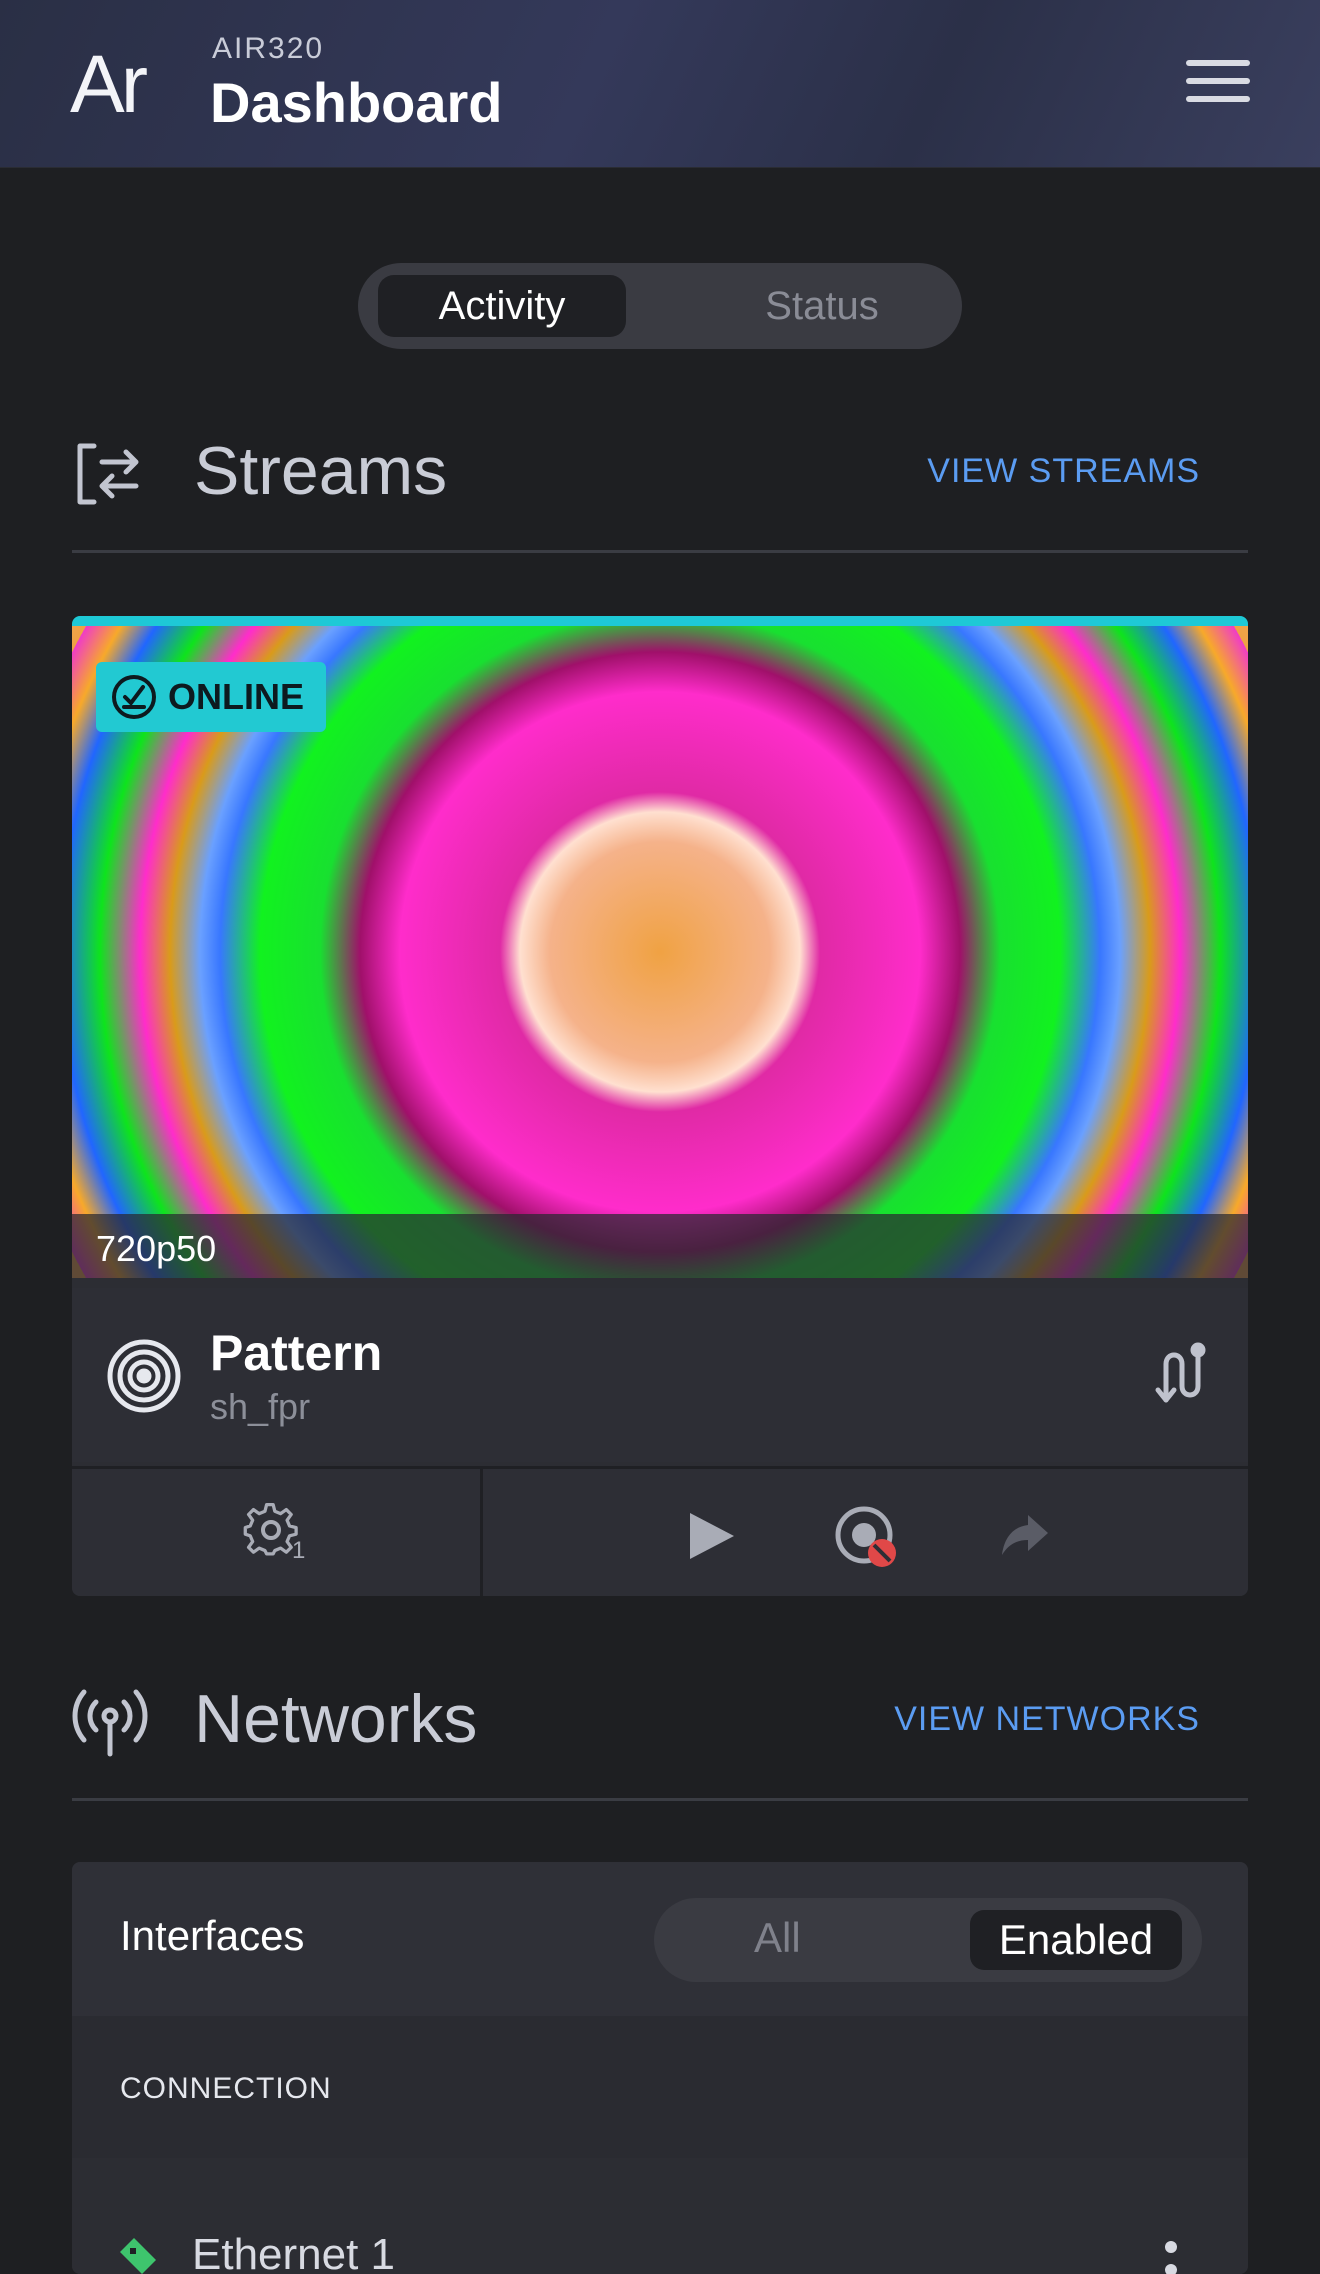  Describe the element at coordinates (481, 1532) in the screenshot. I see `actions-divider` at that location.